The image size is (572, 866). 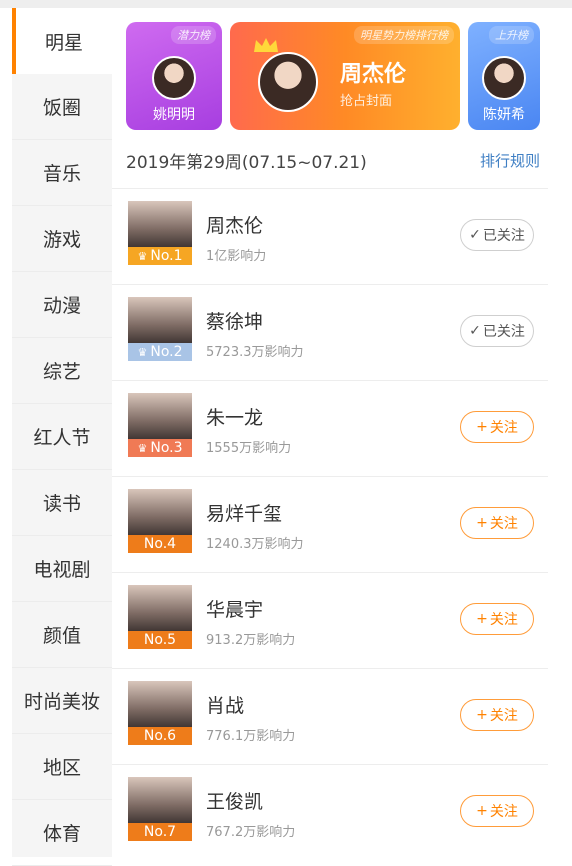 What do you see at coordinates (234, 608) in the screenshot?
I see `star-name: 华晨宇` at bounding box center [234, 608].